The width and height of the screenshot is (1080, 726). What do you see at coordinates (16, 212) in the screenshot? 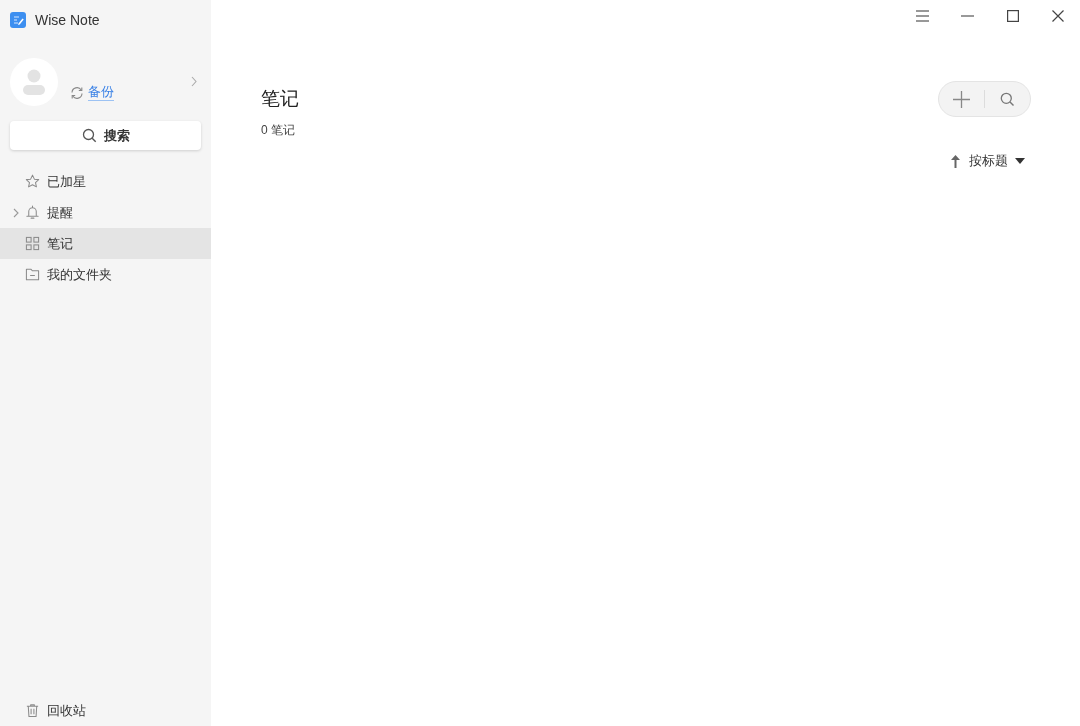
I see `chevron-icon` at bounding box center [16, 212].